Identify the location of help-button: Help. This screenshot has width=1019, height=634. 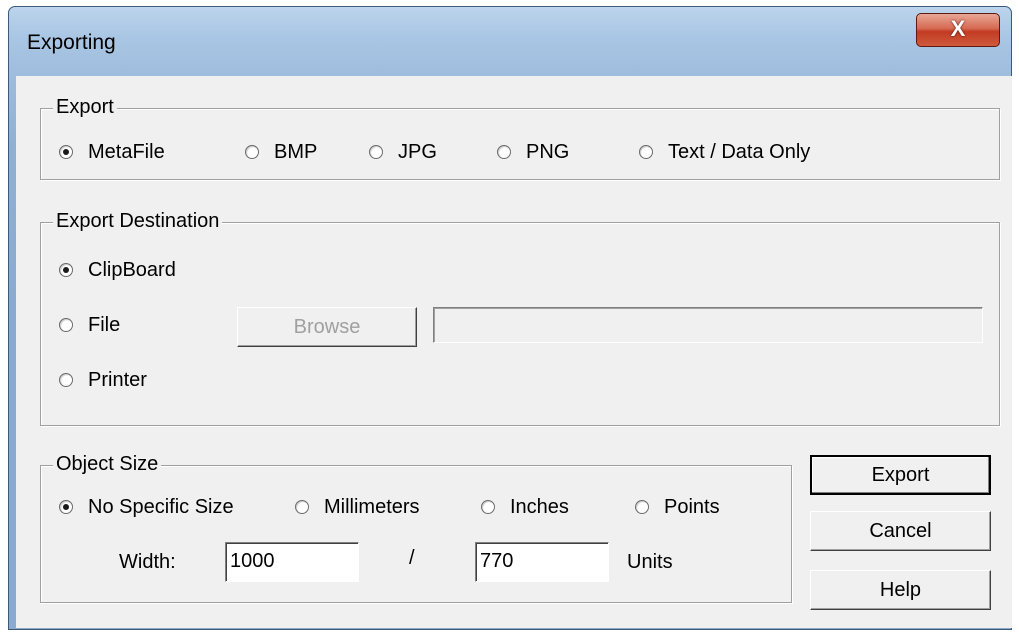
(900, 590).